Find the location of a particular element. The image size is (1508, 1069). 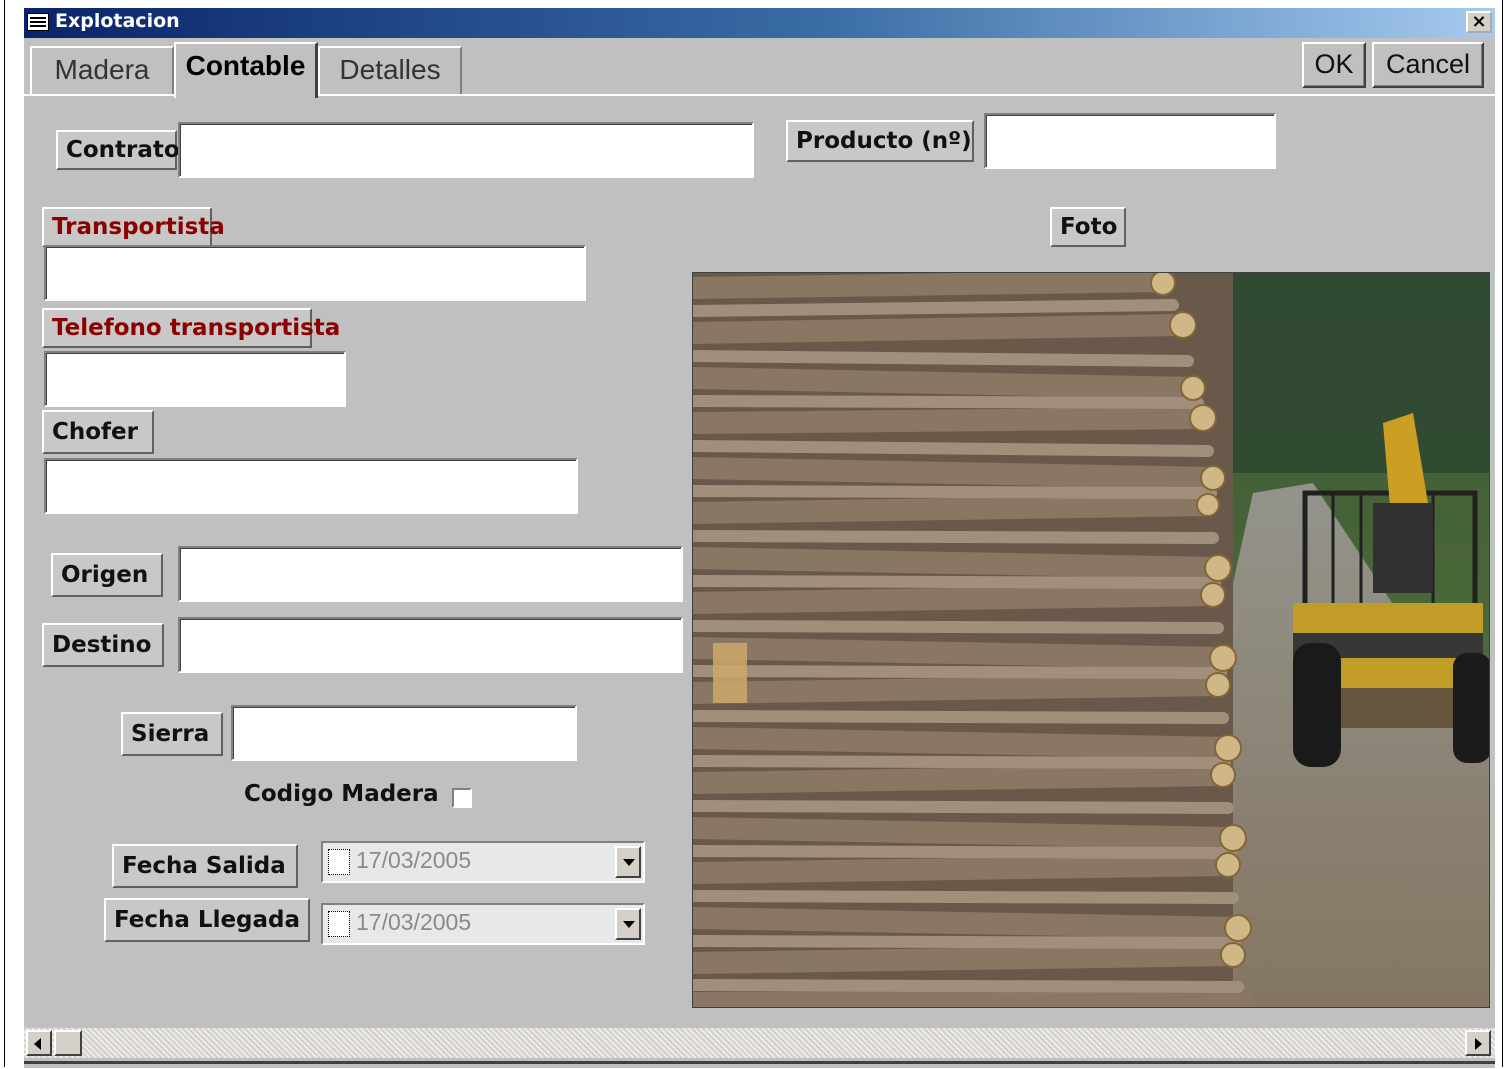

transportista-field is located at coordinates (315, 273).